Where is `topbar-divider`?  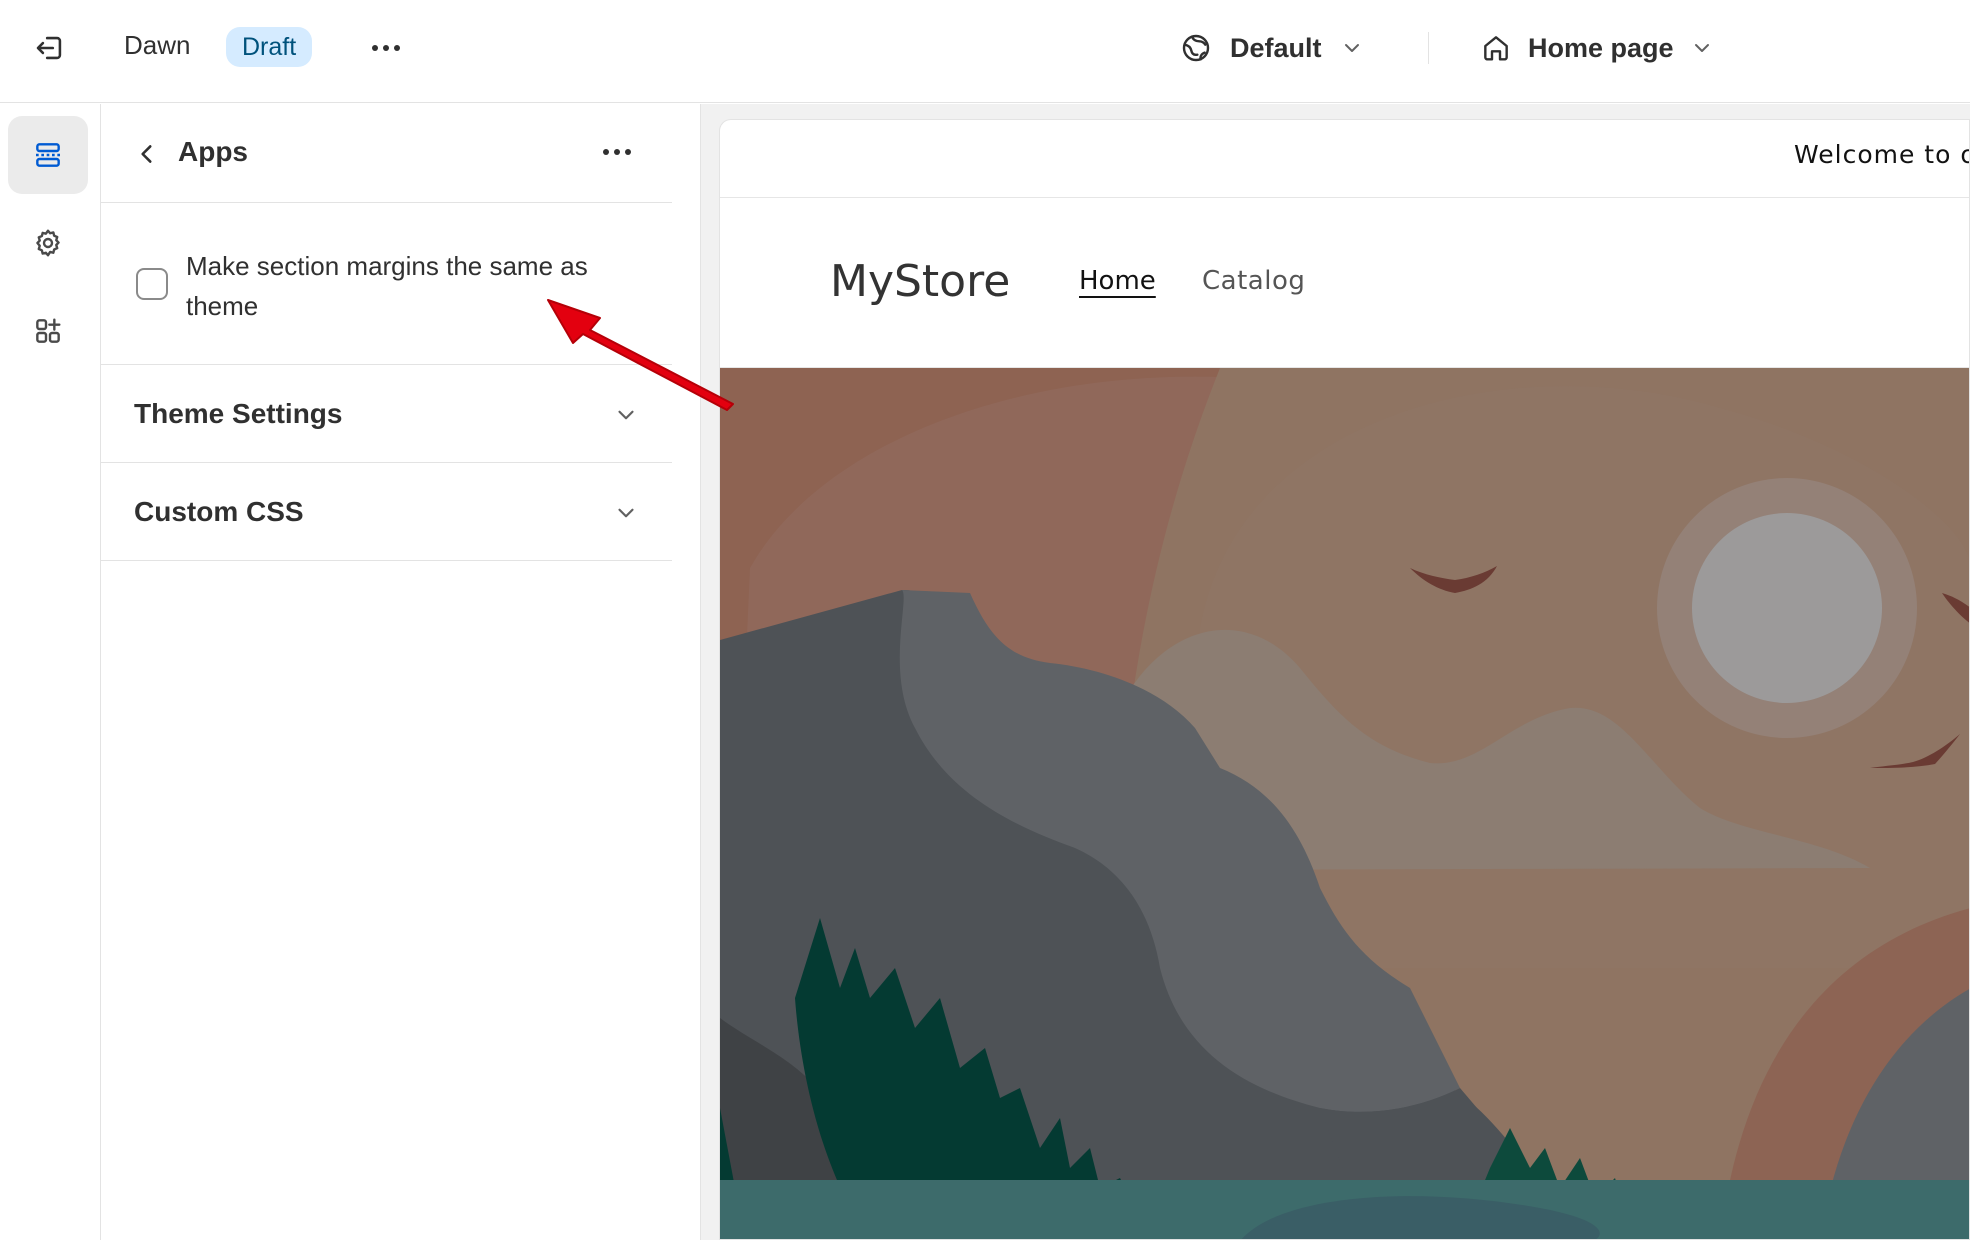
topbar-divider is located at coordinates (1428, 48).